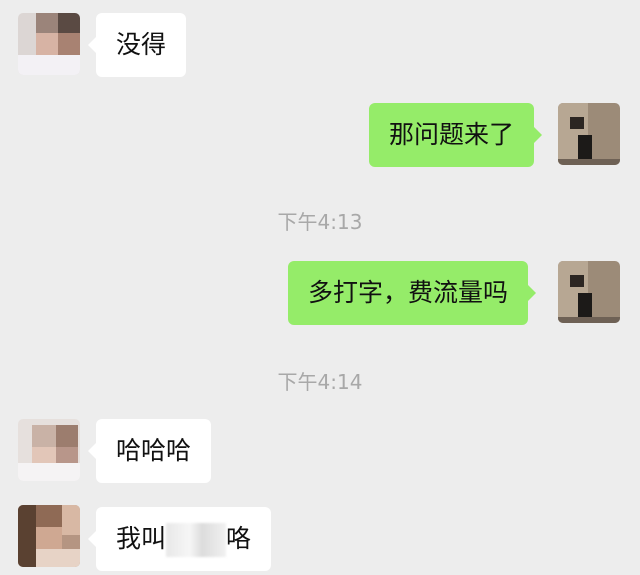 This screenshot has width=640, height=575. I want to click on message-bubble: 那问题来了, so click(456, 135).